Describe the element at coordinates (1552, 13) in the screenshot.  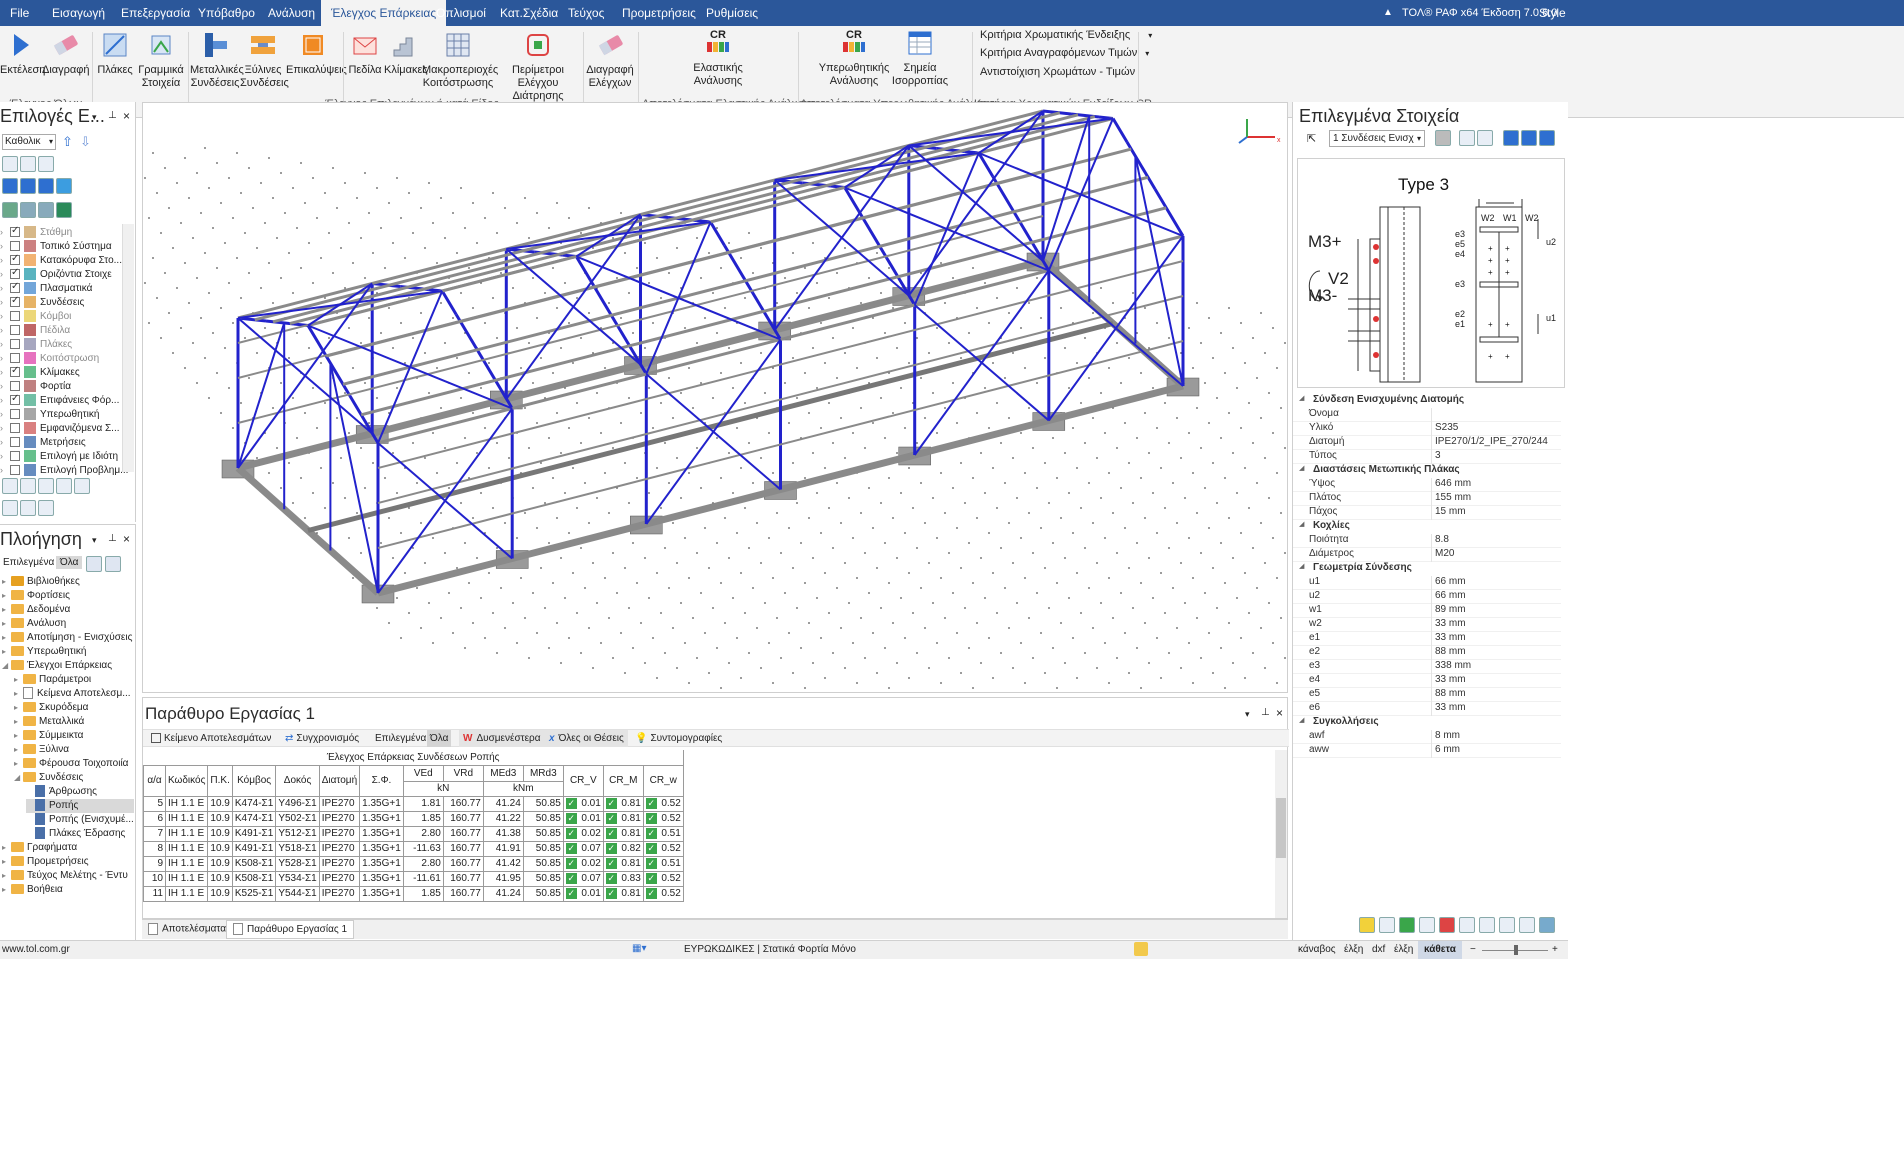
I see `style-menu: Style` at that location.